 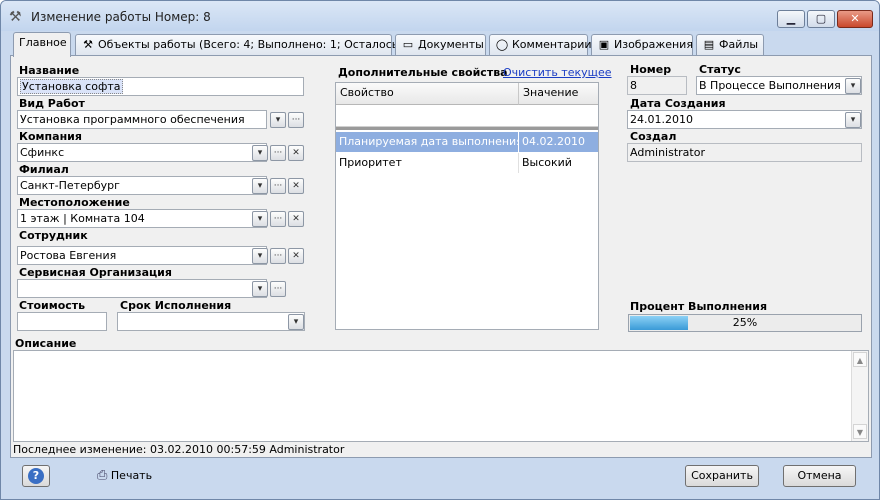 I want to click on tab-images-label: Изображения, so click(x=653, y=44).